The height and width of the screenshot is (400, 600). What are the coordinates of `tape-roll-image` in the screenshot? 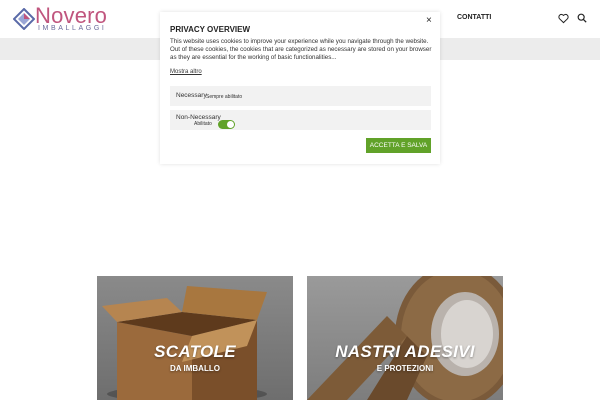 It's located at (405, 338).